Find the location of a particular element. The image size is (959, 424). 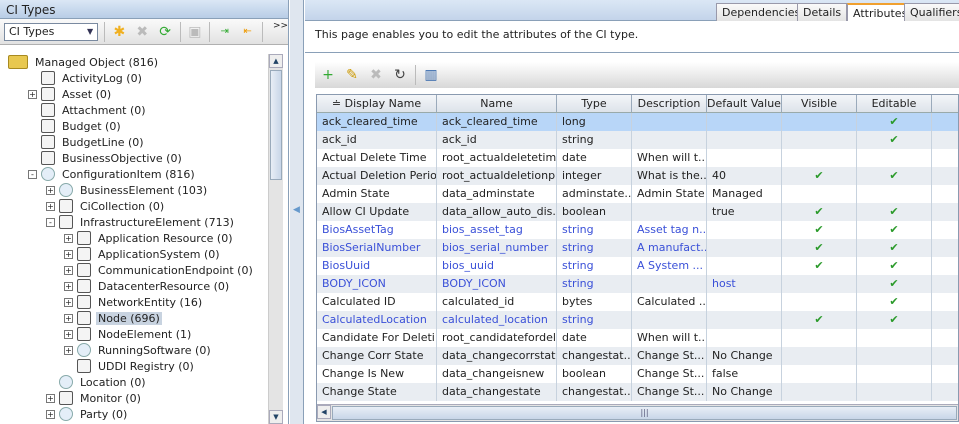

tree-item: BusinessObjective (0) is located at coordinates (112, 158).